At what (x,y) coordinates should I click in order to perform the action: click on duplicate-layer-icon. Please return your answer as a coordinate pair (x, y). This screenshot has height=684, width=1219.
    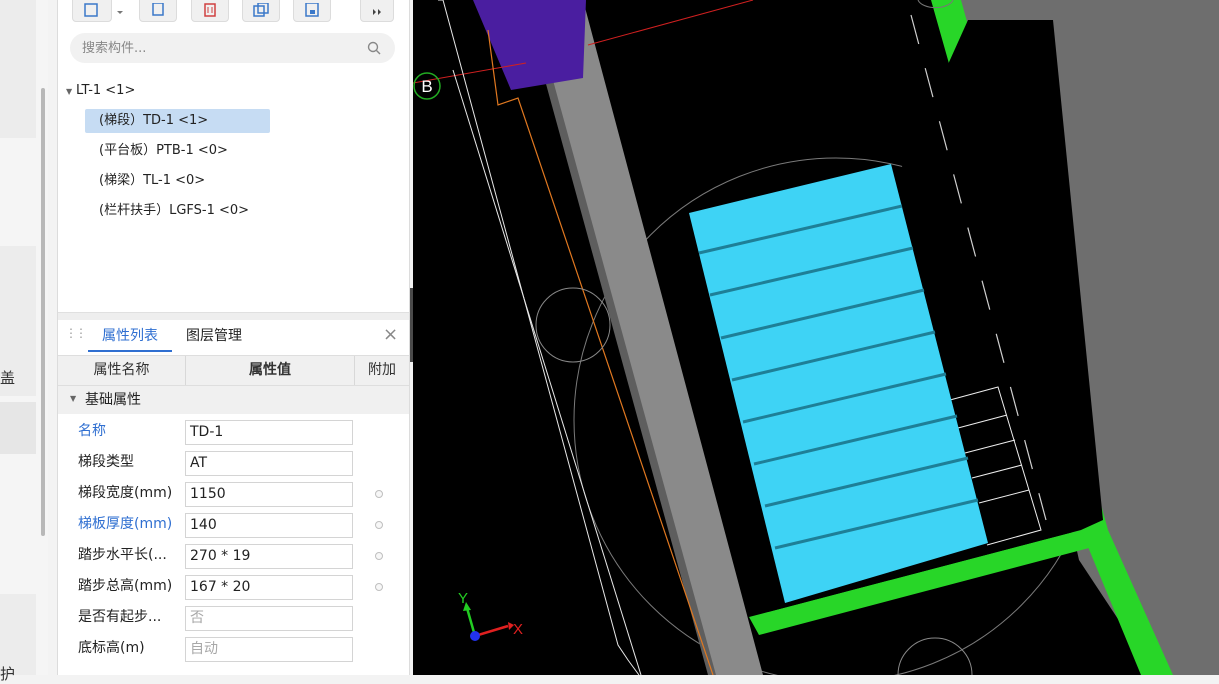
    Looking at the image, I should click on (261, 10).